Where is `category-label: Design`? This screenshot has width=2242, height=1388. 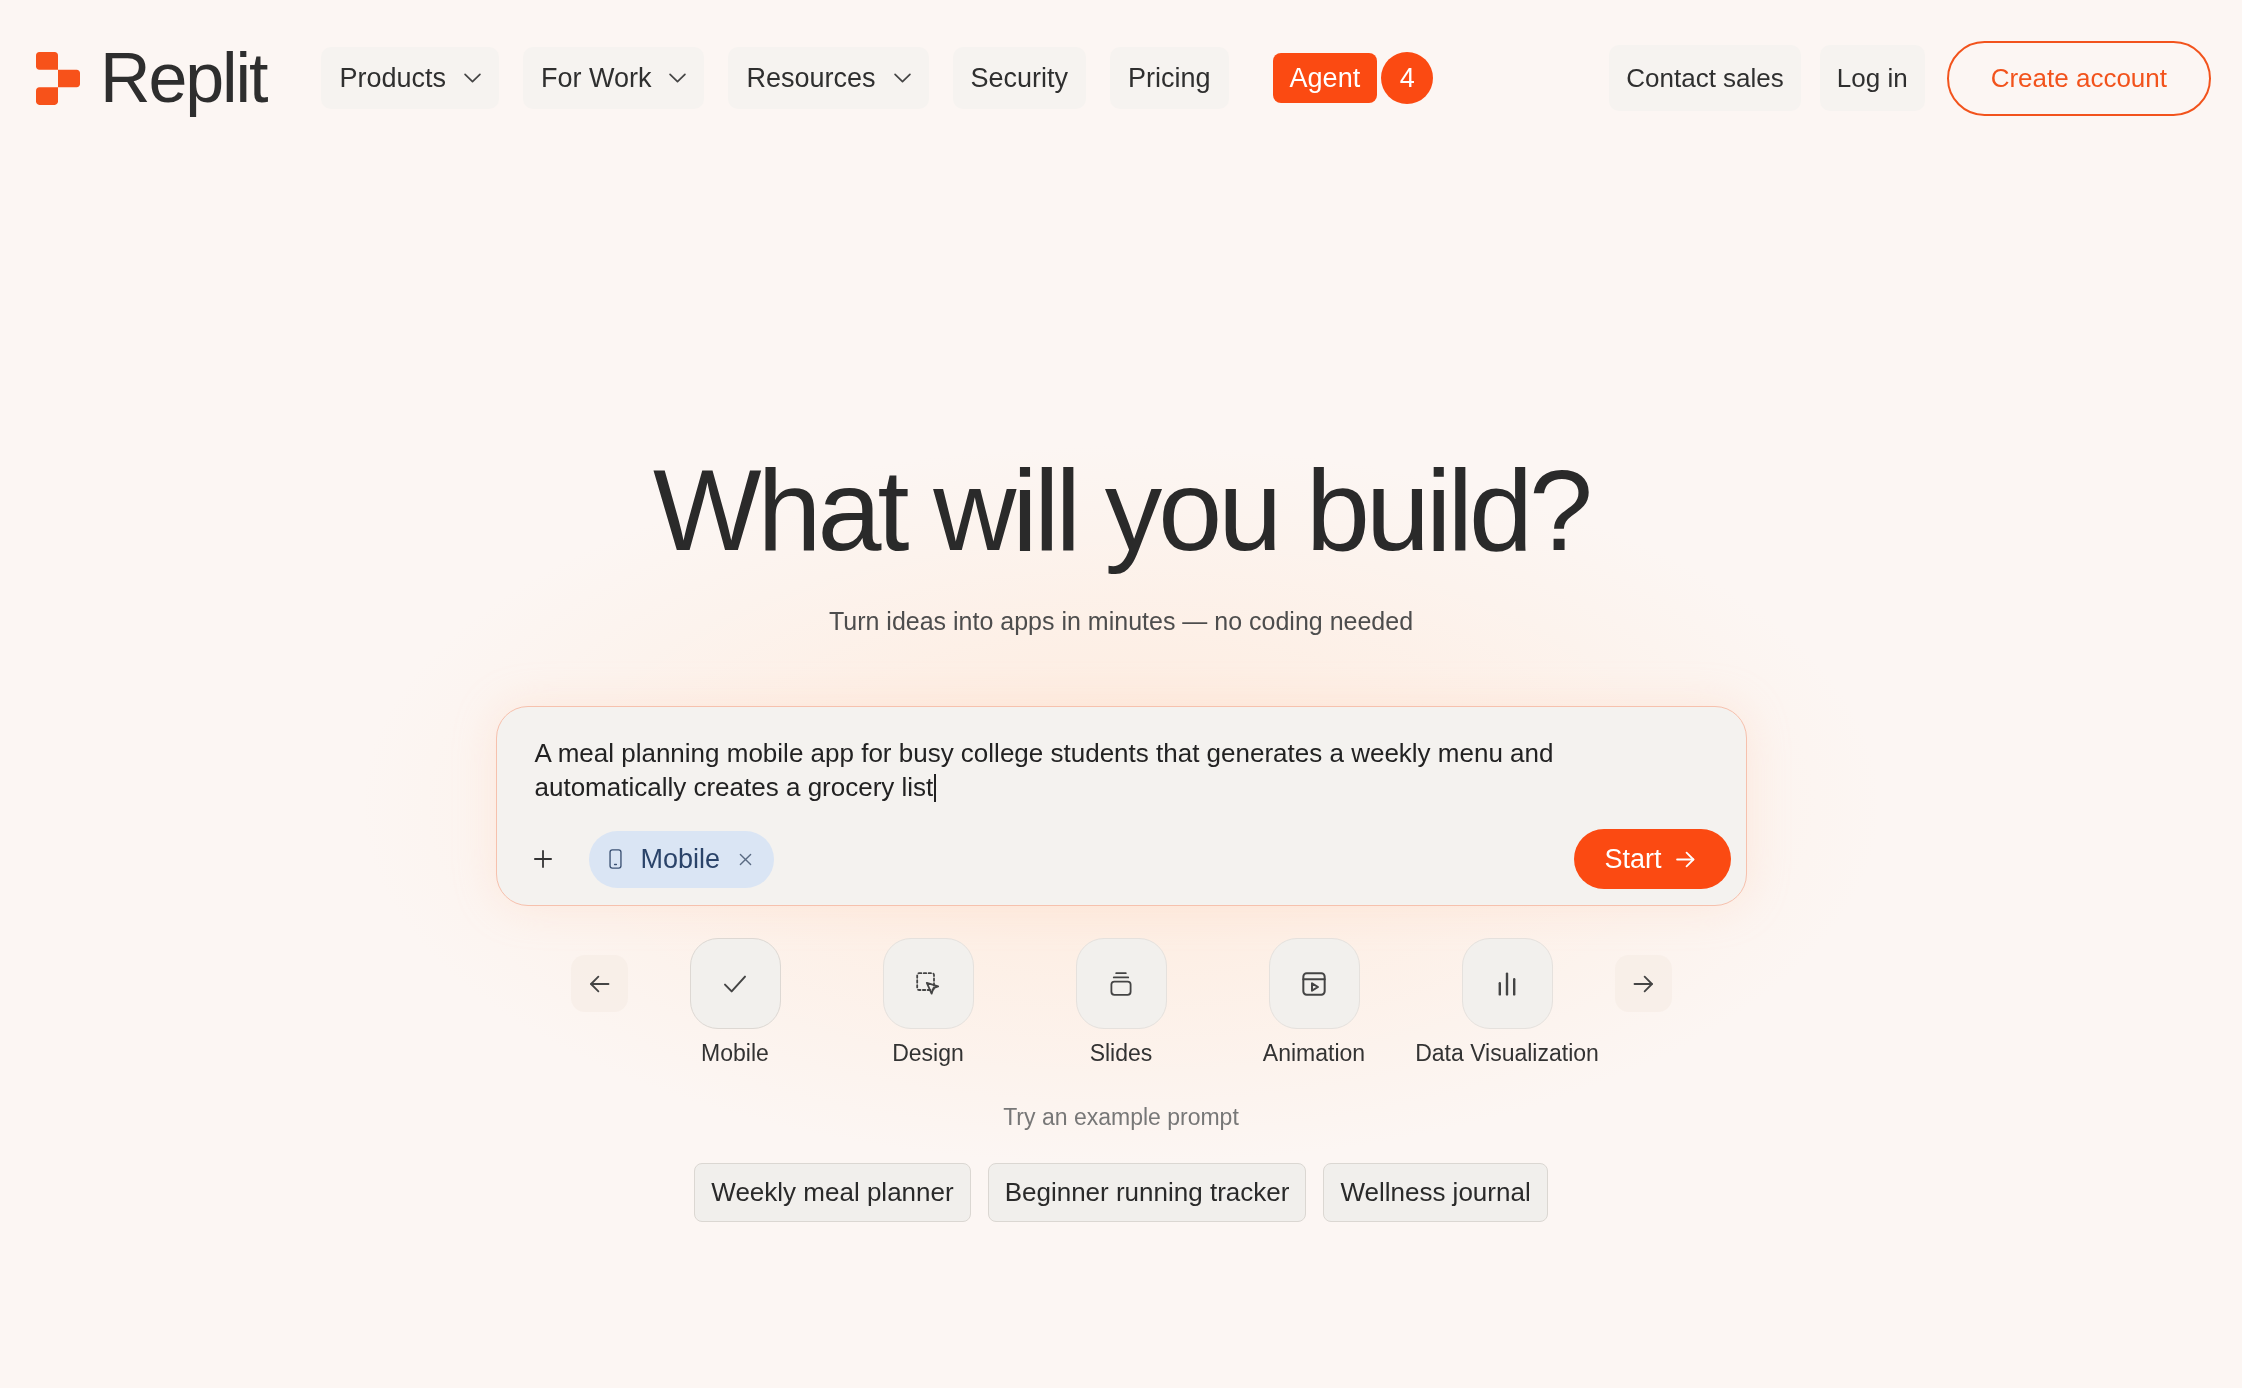 category-label: Design is located at coordinates (928, 1053).